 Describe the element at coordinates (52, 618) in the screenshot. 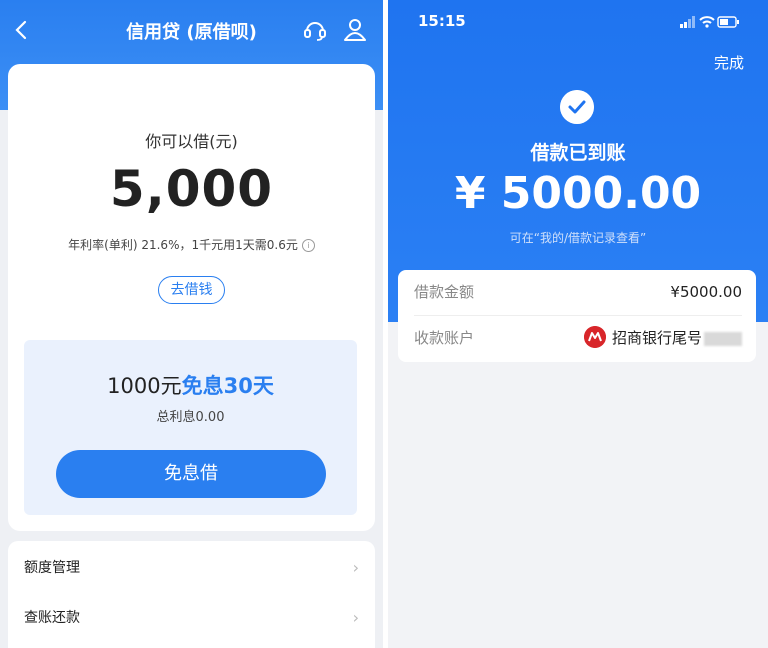

I see `menu-item-label: 查账还款` at that location.